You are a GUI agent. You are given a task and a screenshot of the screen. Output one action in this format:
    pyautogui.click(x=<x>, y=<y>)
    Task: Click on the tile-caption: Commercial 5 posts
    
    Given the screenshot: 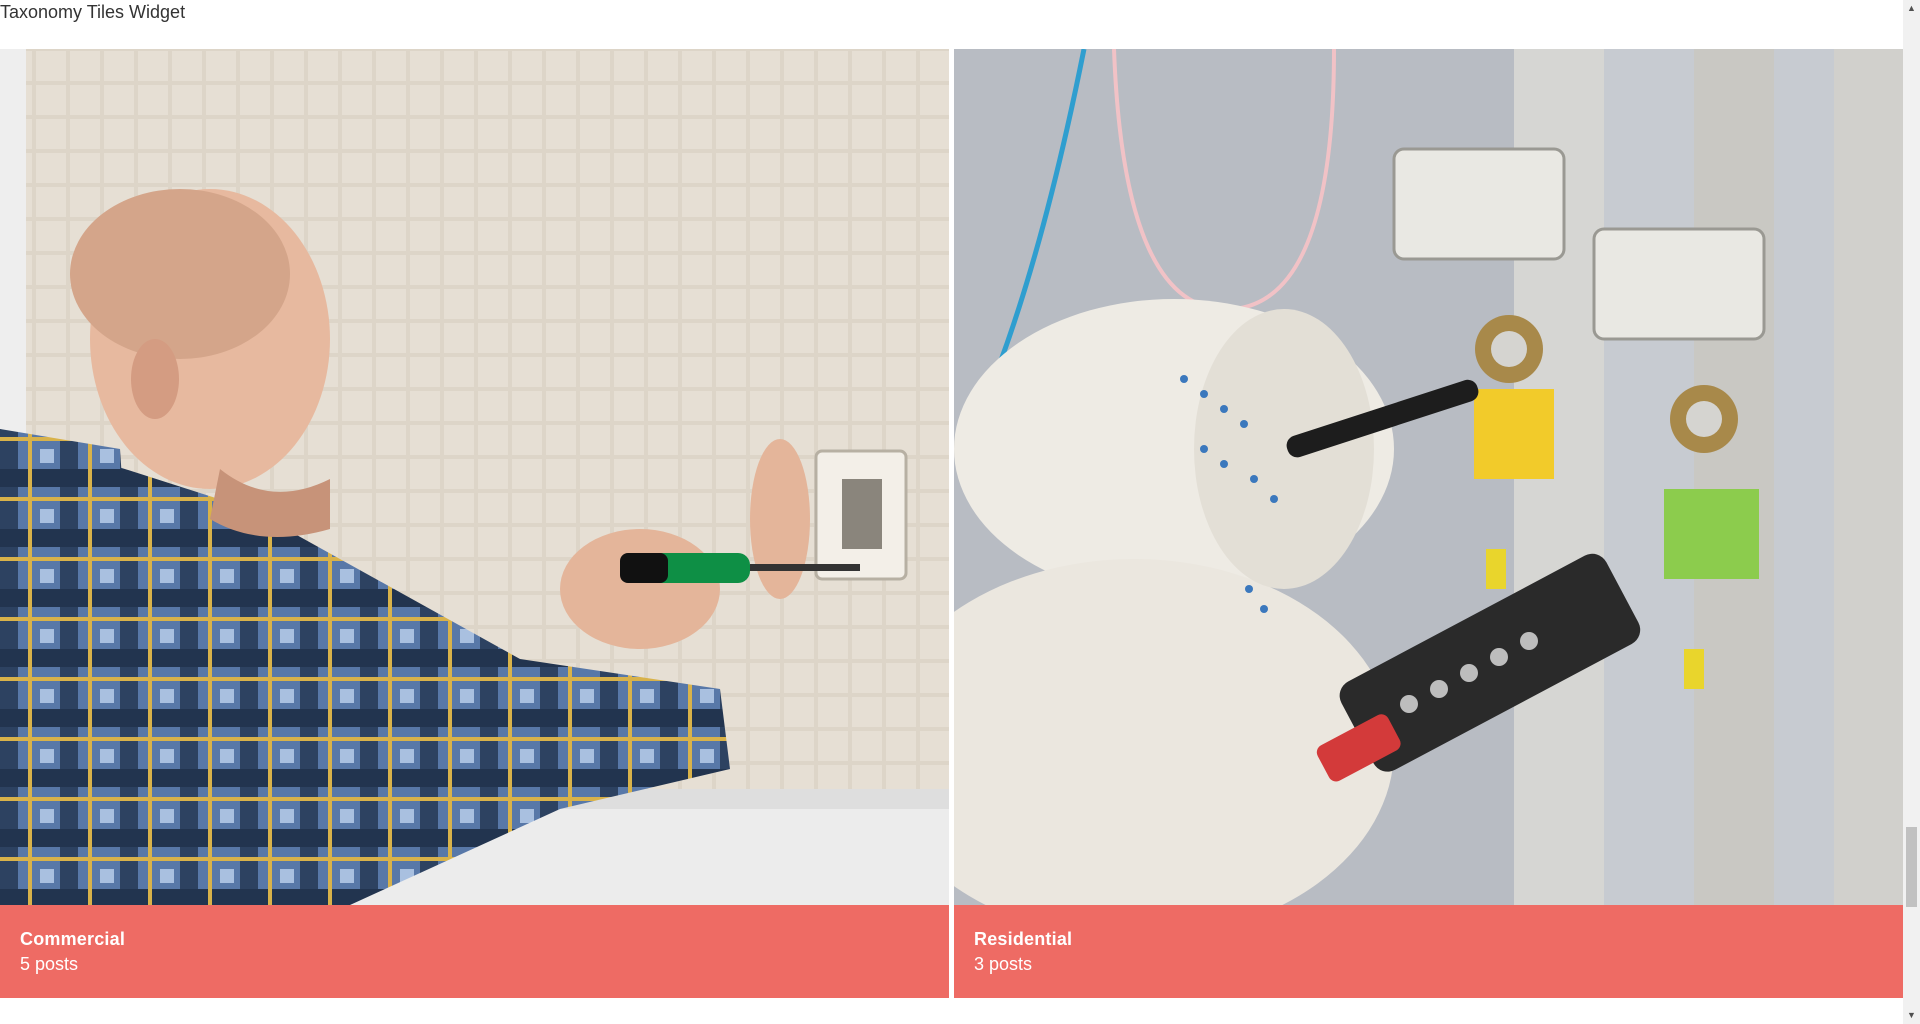 What is the action you would take?
    pyautogui.click(x=474, y=951)
    